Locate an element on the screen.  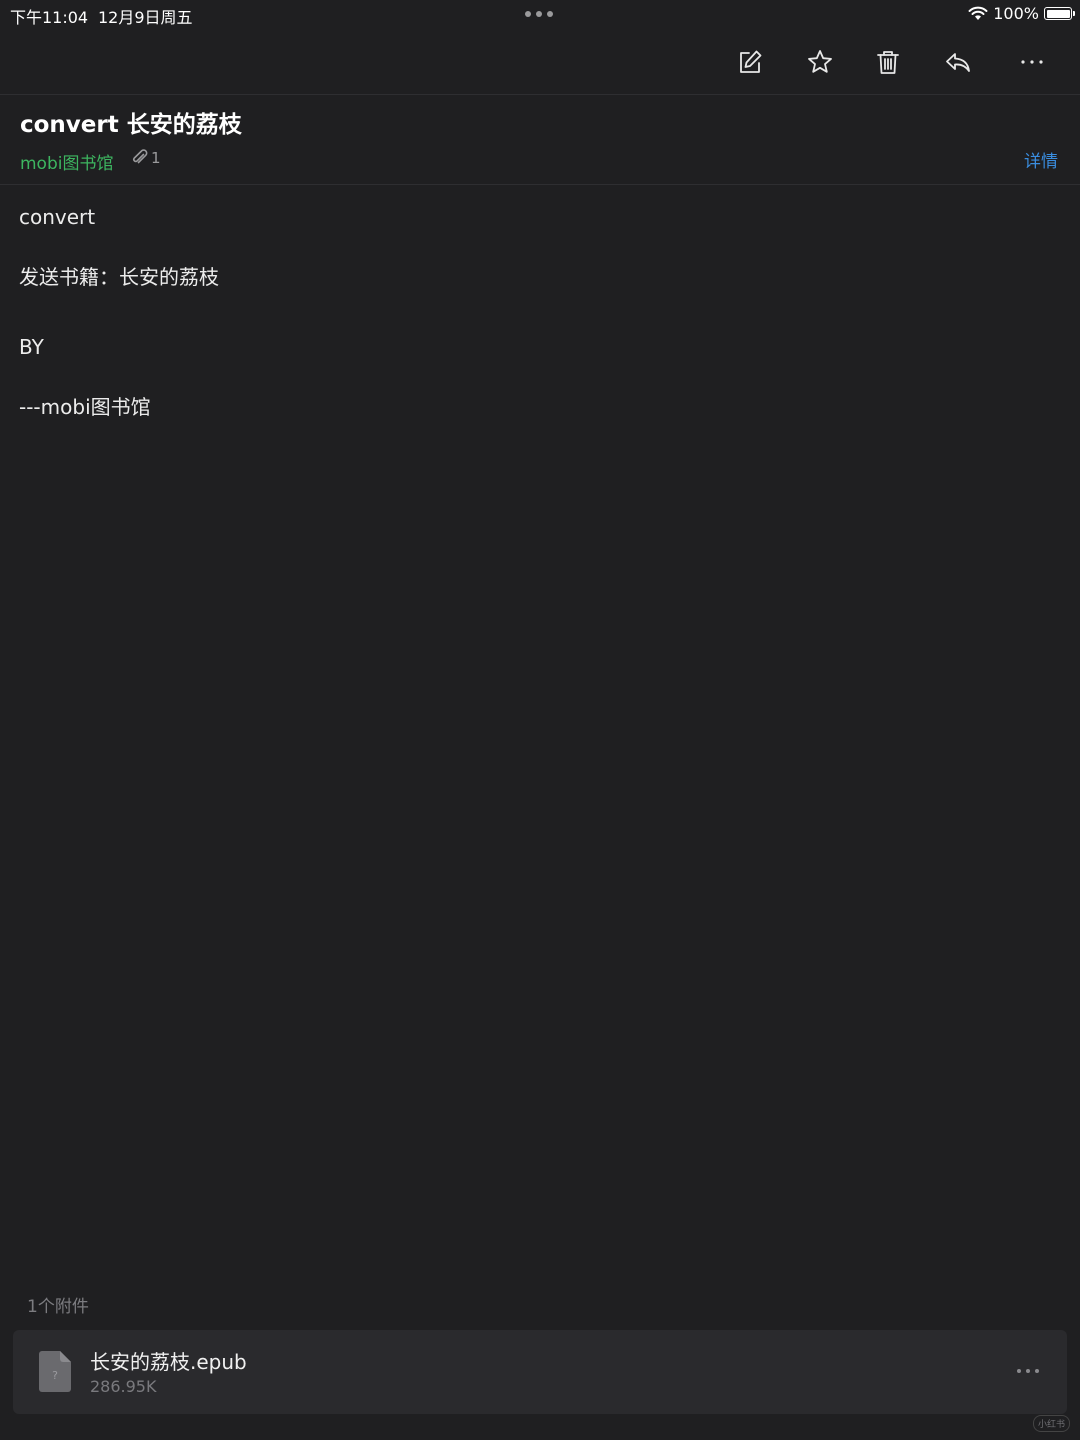
more-button is located at coordinates (1032, 62).